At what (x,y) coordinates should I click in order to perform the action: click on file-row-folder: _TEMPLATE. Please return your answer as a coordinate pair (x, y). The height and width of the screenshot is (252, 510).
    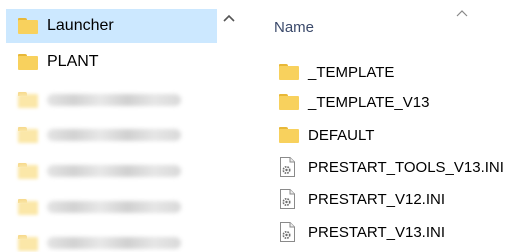
    Looking at the image, I should click on (392, 72).